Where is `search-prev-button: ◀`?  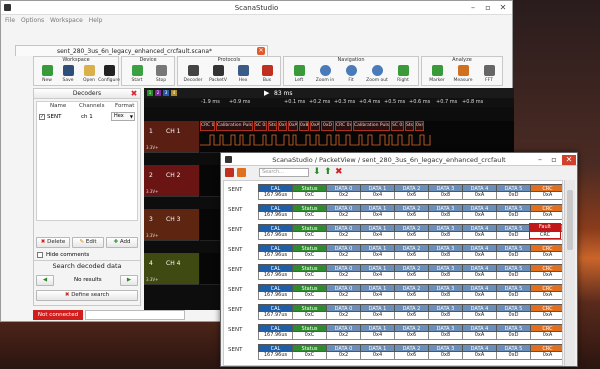 search-prev-button: ◀ is located at coordinates (45, 280).